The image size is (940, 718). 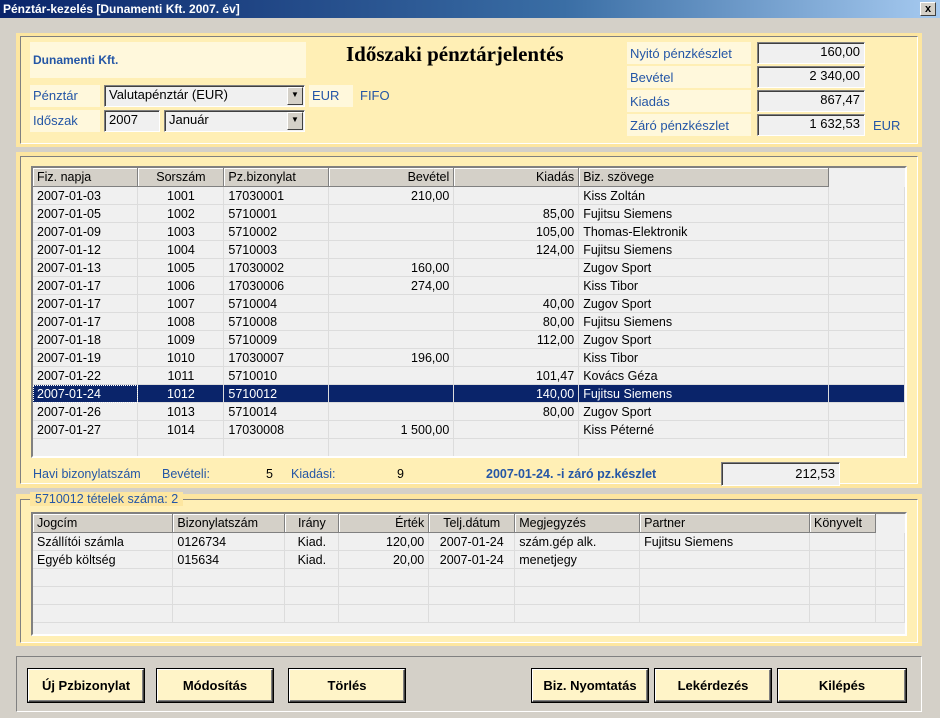 What do you see at coordinates (181, 213) in the screenshot?
I see `table-cell: 1002` at bounding box center [181, 213].